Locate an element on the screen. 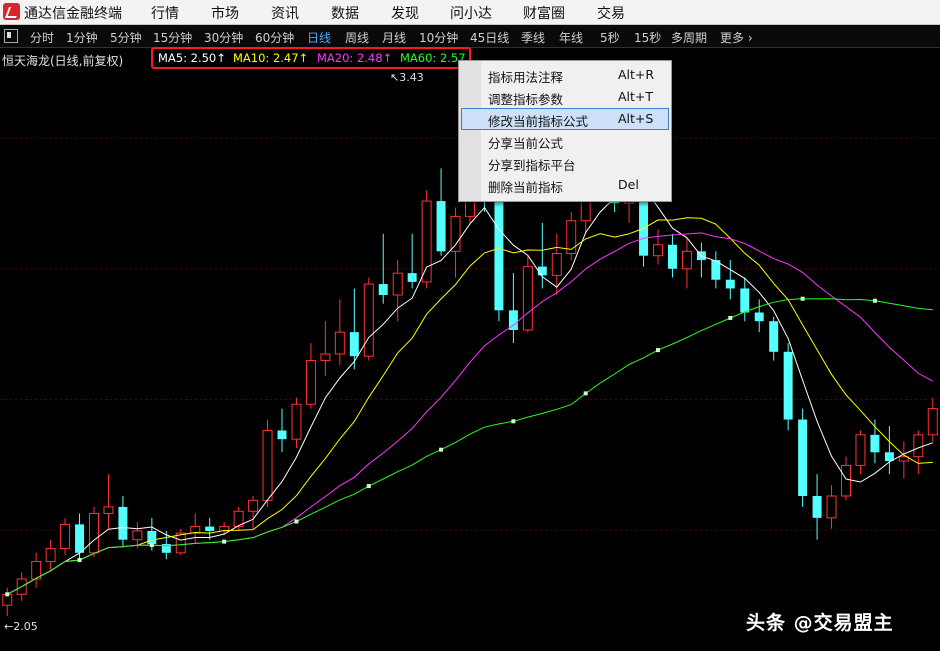 This screenshot has height=651, width=940. menu-item-delete-indicator: 删除当前指标 Del is located at coordinates (565, 185).